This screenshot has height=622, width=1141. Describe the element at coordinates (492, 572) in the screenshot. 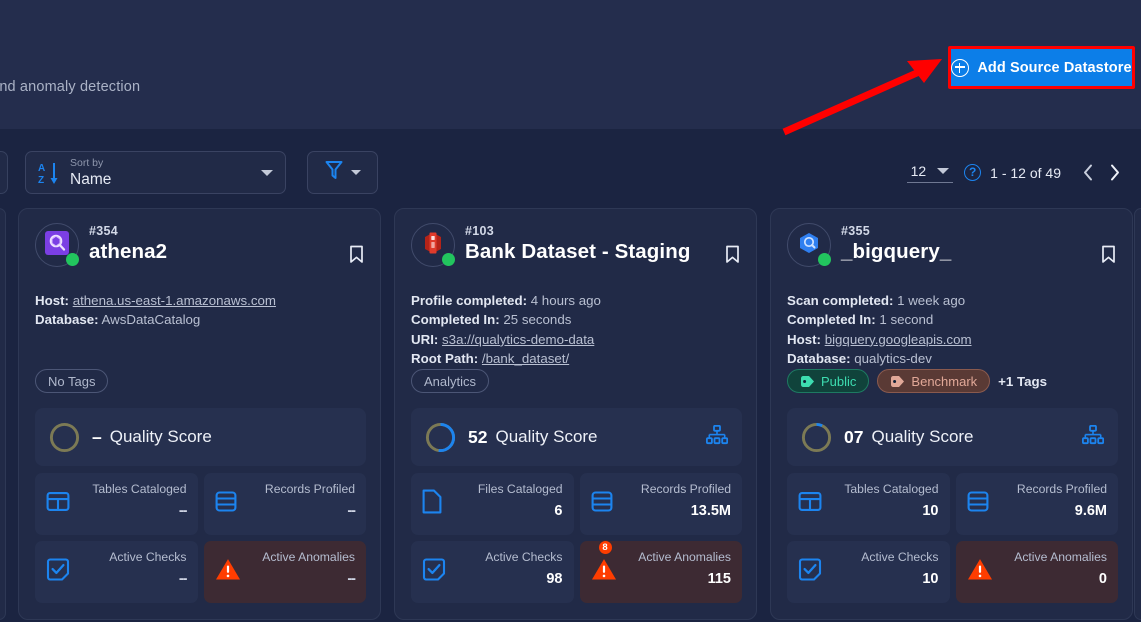

I see `metric-tile: Active Checks 98` at that location.